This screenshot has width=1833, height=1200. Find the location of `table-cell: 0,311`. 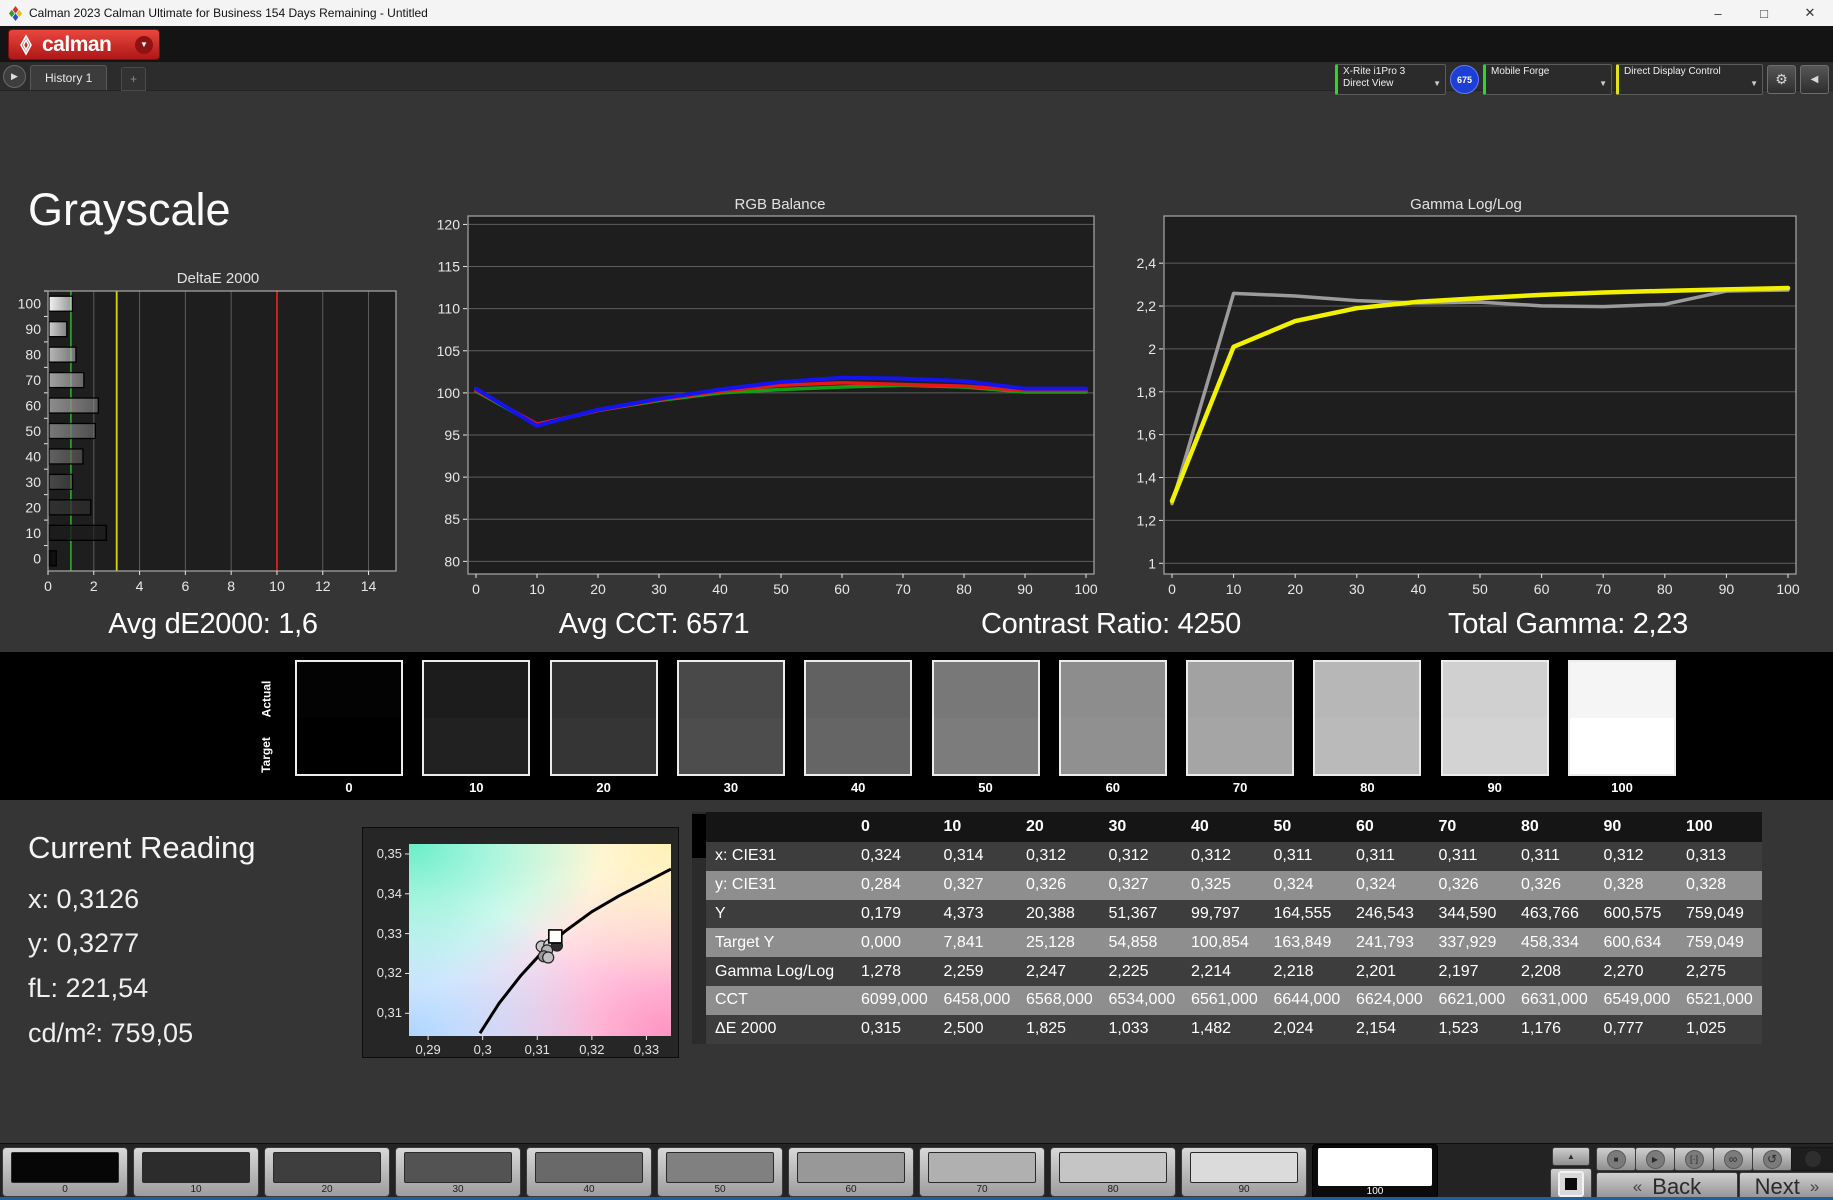

table-cell: 0,311 is located at coordinates (1375, 856).